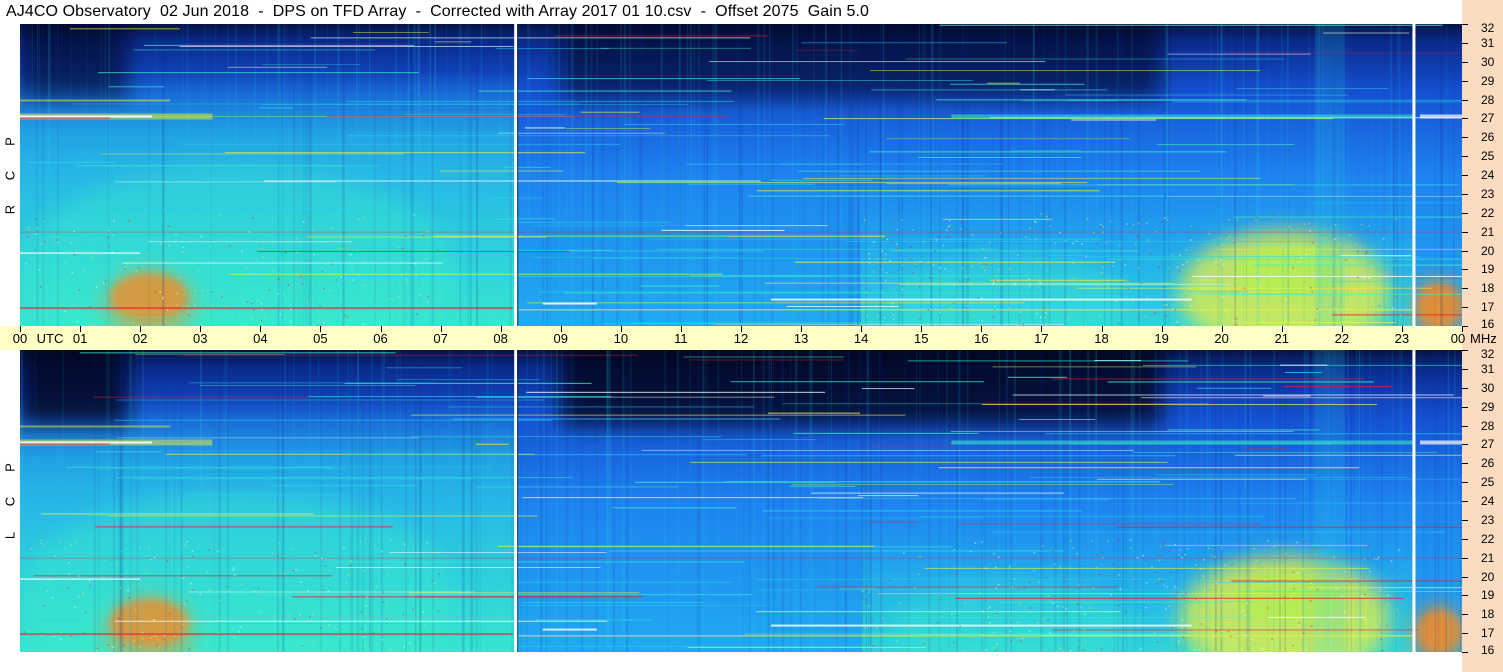 This screenshot has width=1503, height=672. Describe the element at coordinates (200, 338) in the screenshot. I see `utc-tick-label: 03` at that location.